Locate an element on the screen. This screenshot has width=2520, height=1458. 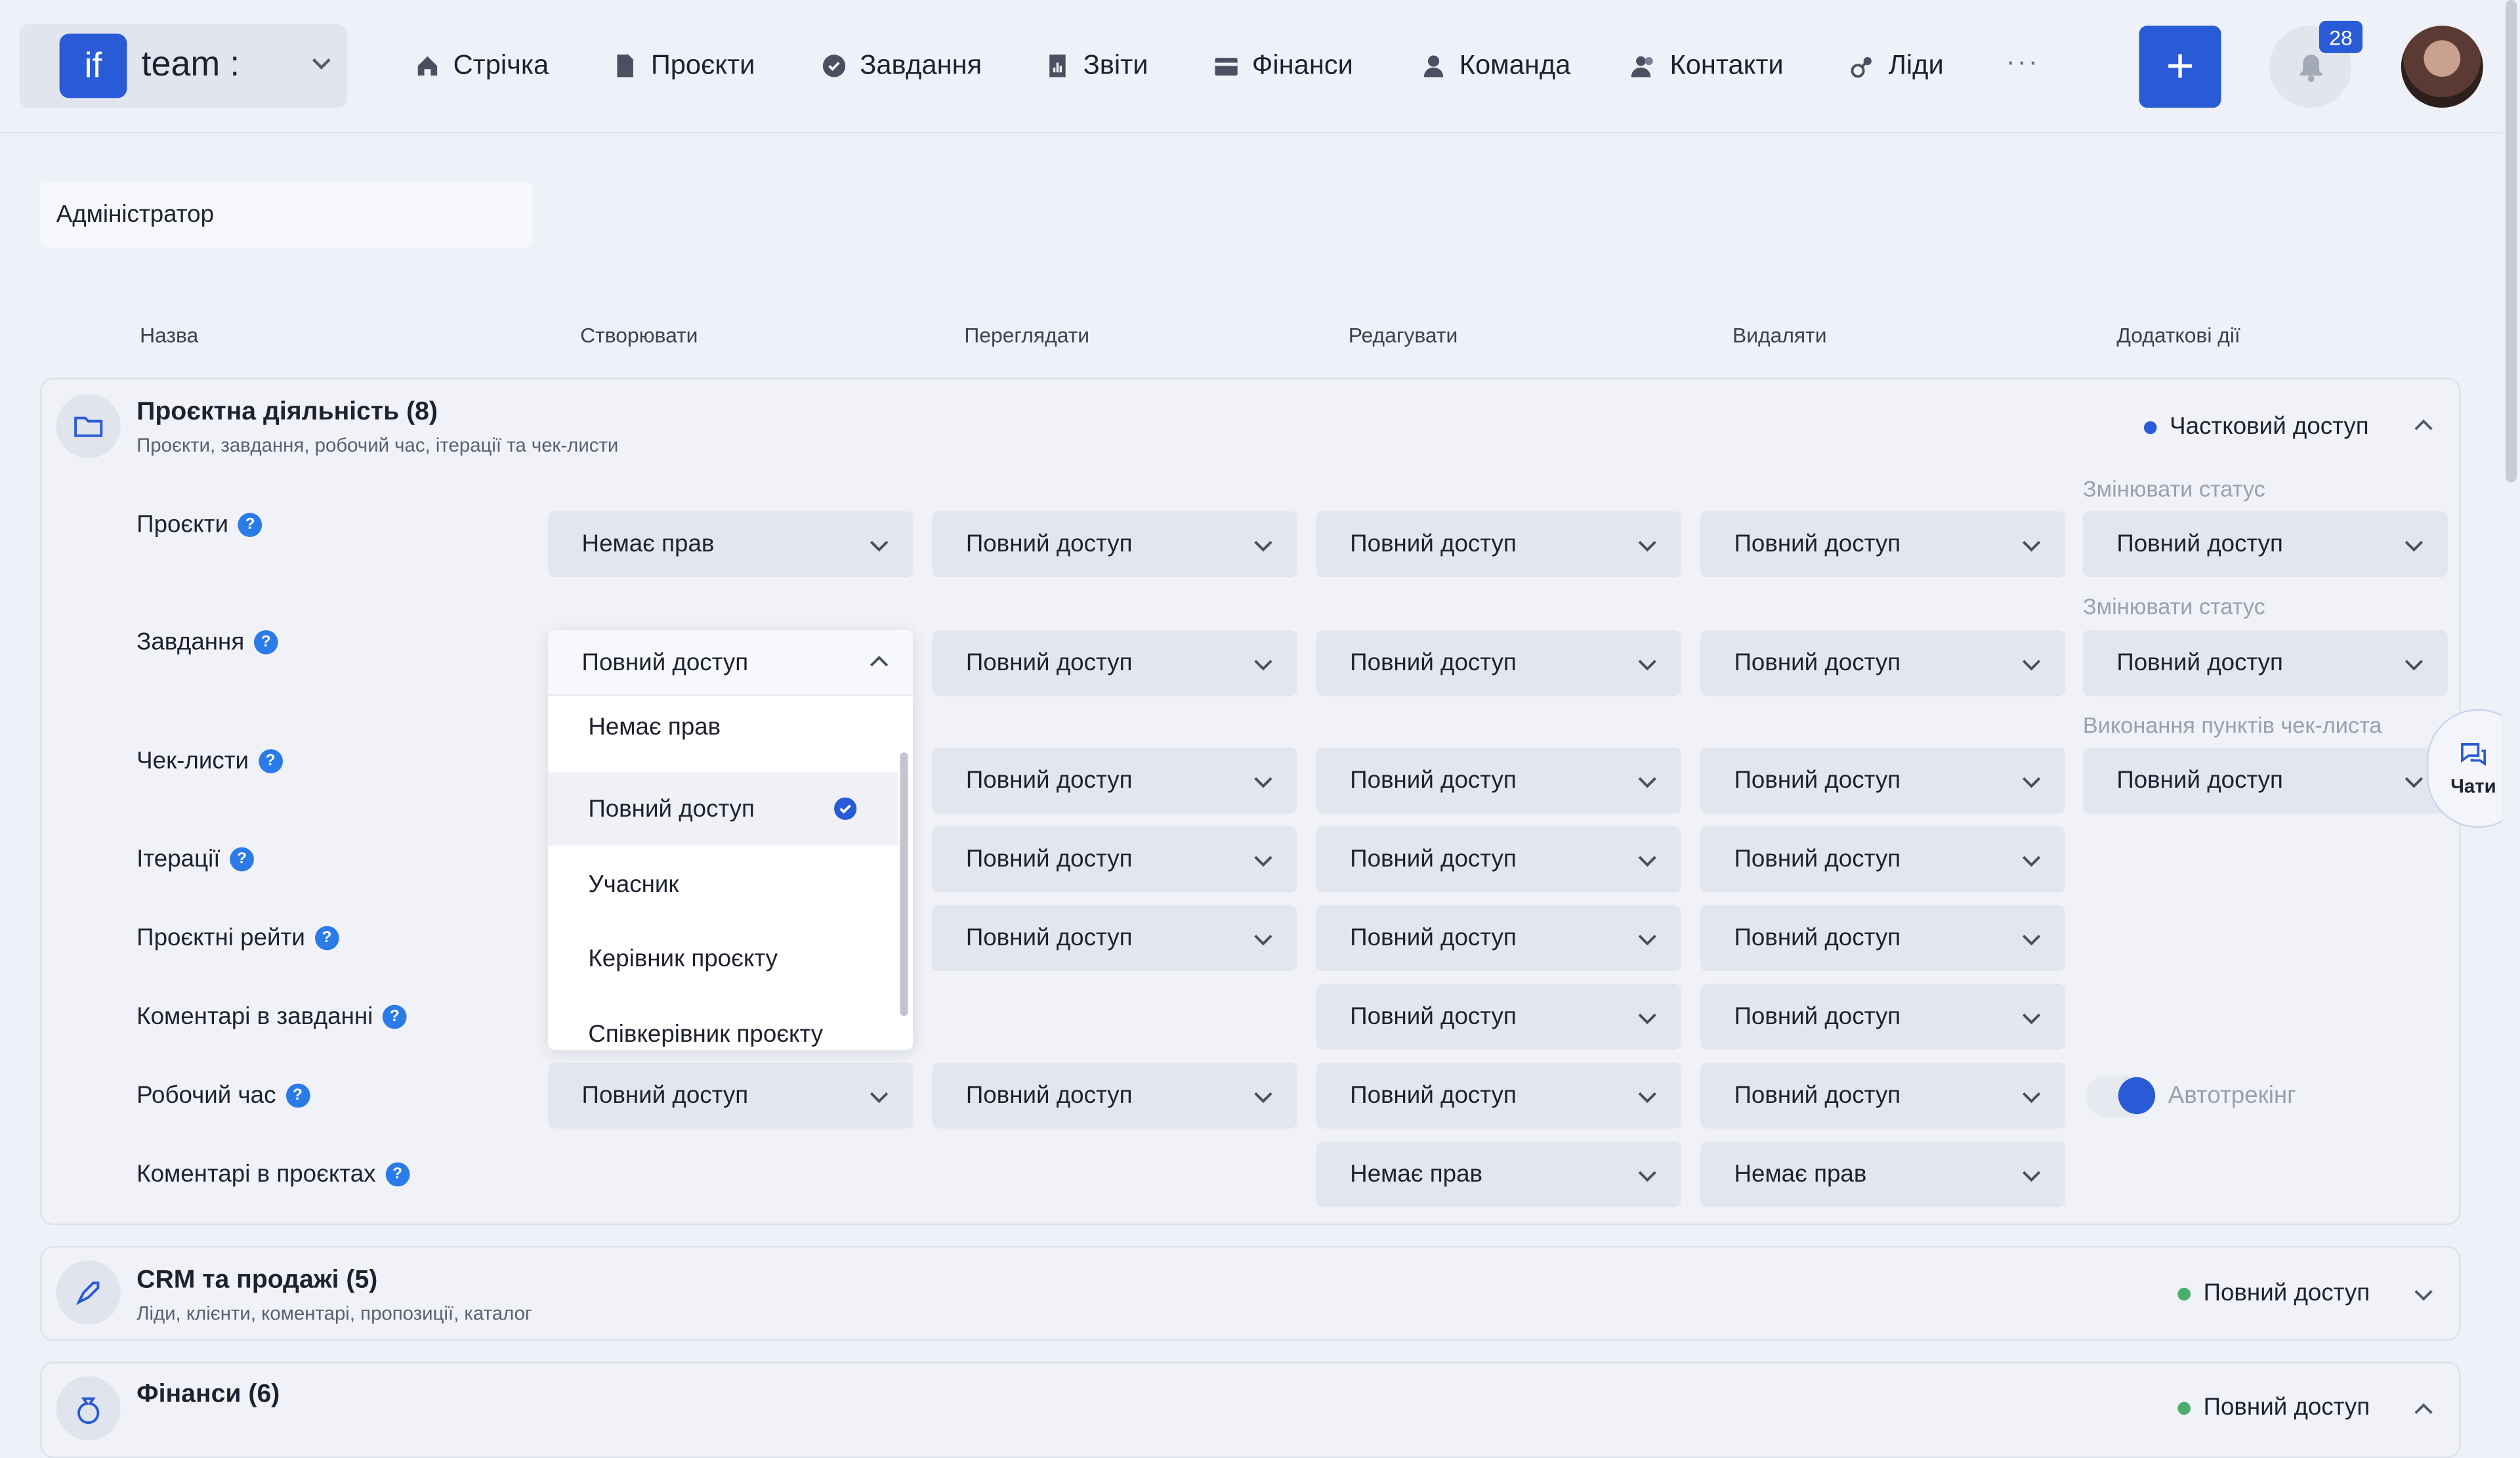
select-delete: Немає прав is located at coordinates (1882, 1174).